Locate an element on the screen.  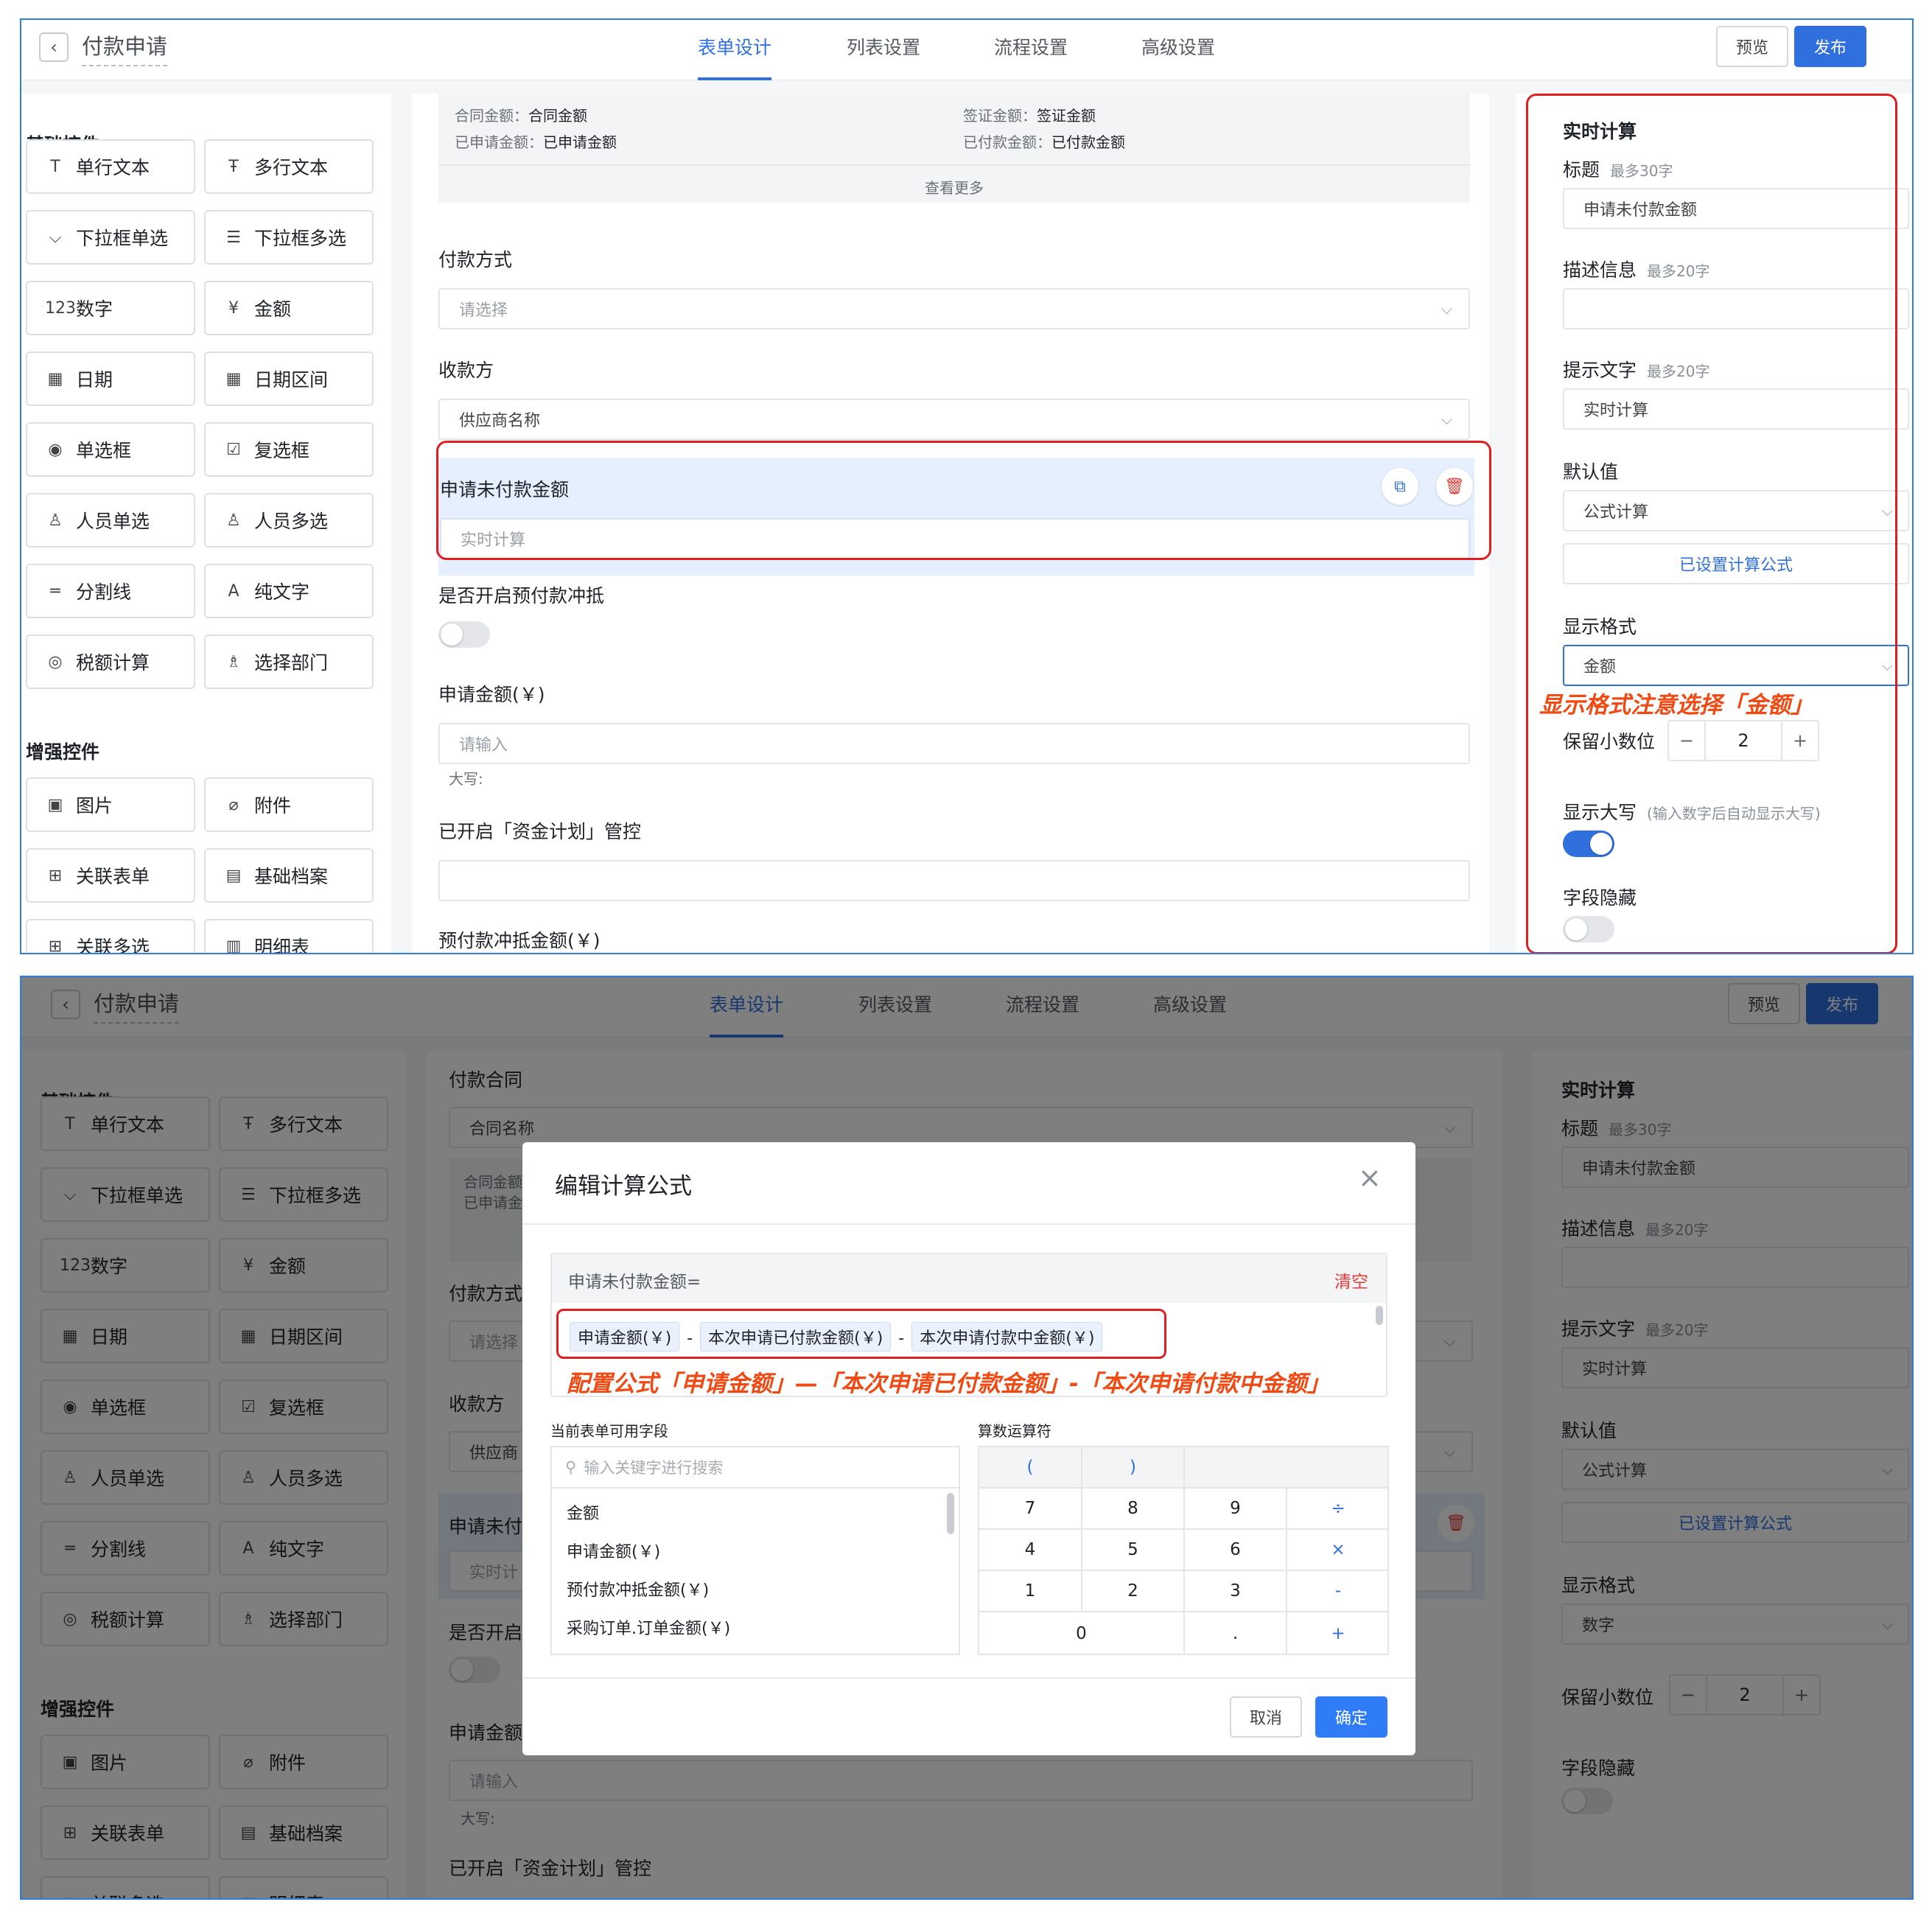
key-8: 8 is located at coordinates (1133, 1509).